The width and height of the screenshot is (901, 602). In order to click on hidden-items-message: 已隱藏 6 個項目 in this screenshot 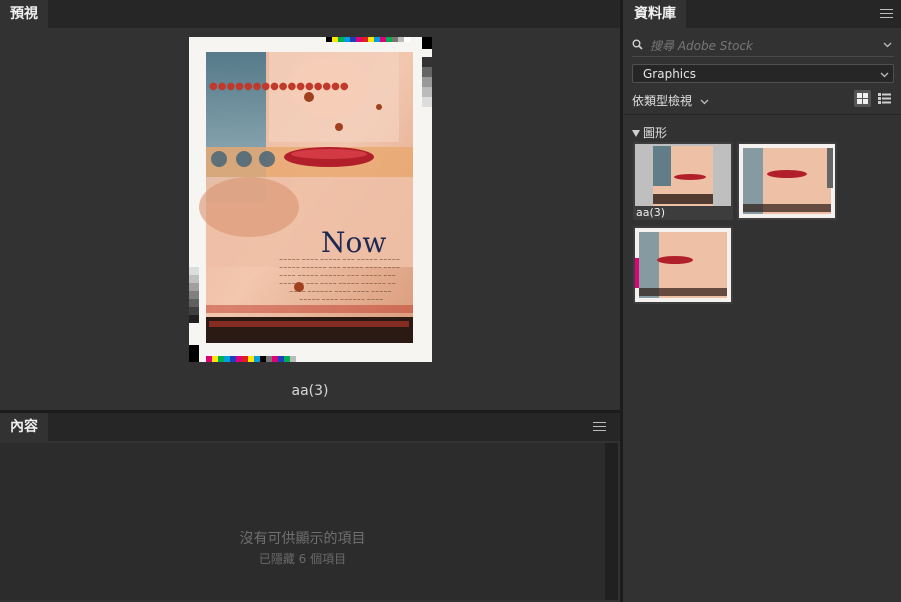, I will do `click(302, 559)`.